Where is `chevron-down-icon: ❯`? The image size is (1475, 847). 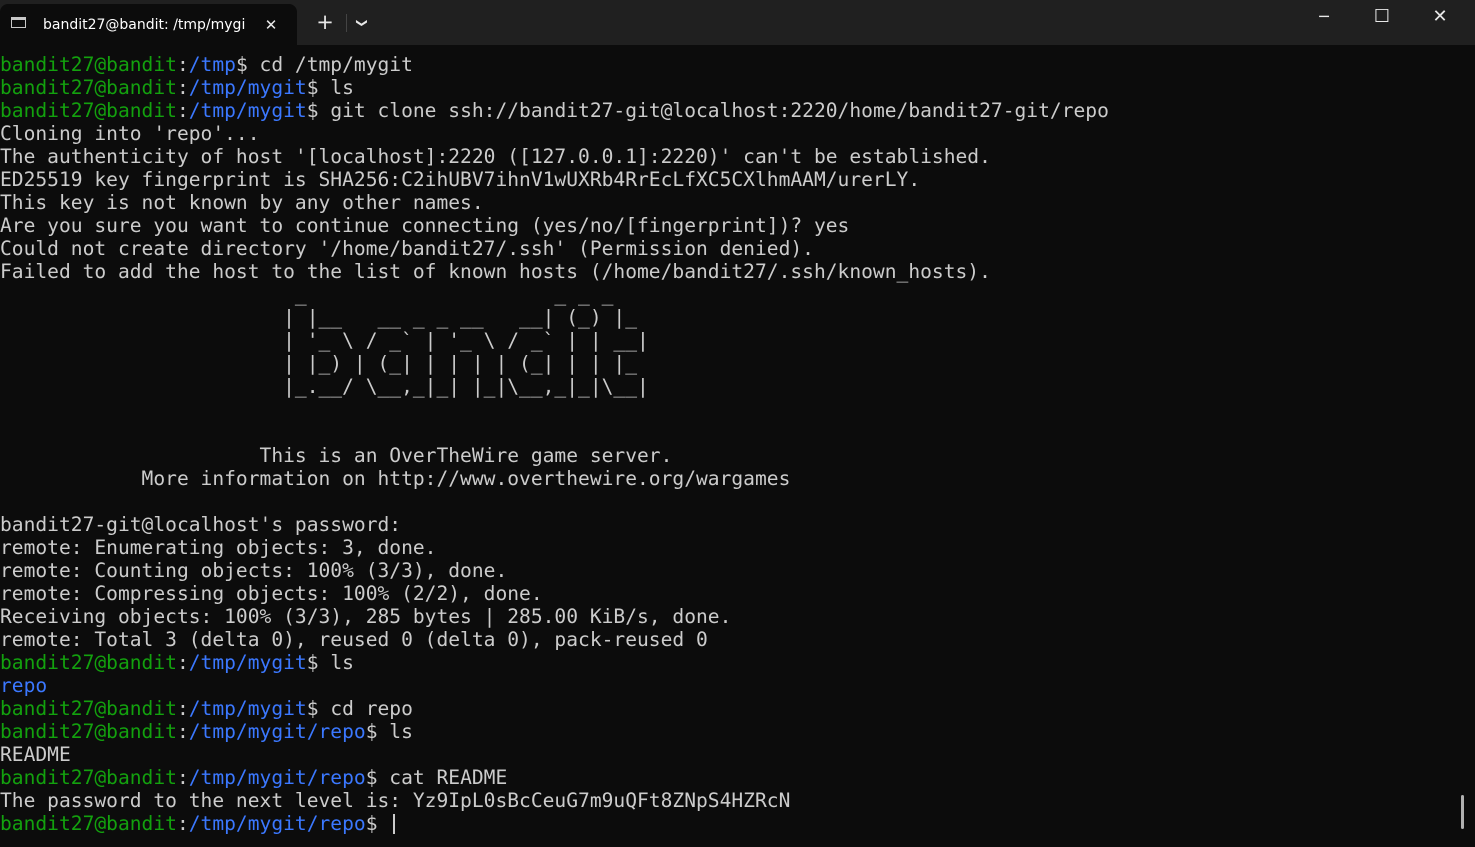
chevron-down-icon: ❯ is located at coordinates (362, 23).